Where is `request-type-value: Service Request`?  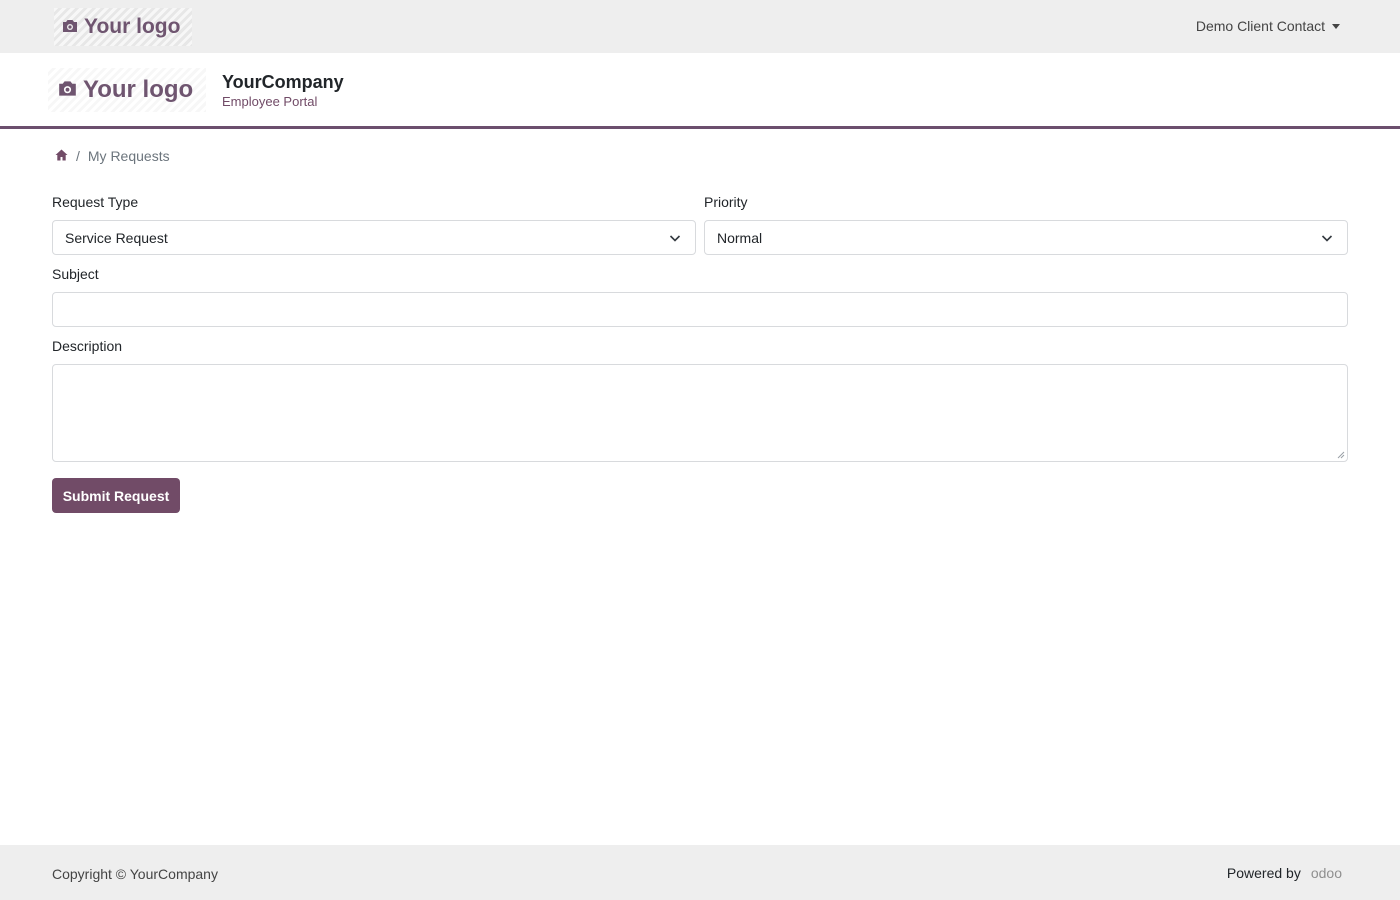
request-type-value: Service Request is located at coordinates (116, 237).